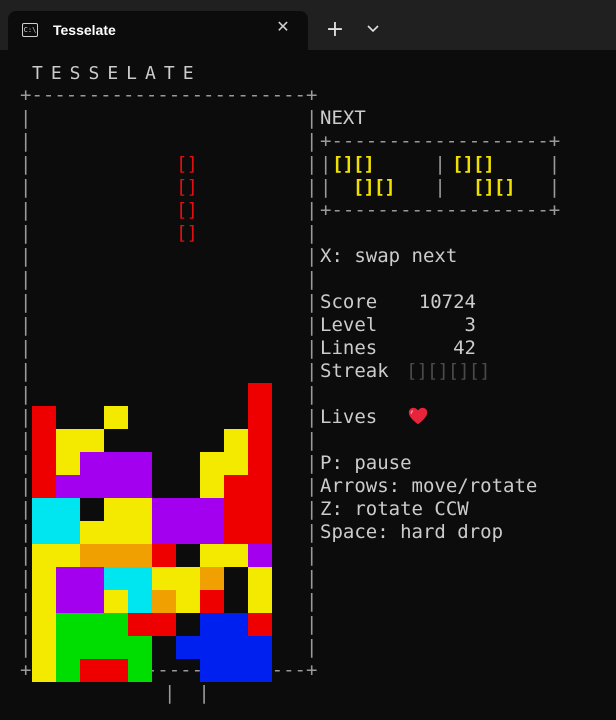 This screenshot has width=616, height=720. What do you see at coordinates (366, 463) in the screenshot?
I see `pause-hint: P: pause` at bounding box center [366, 463].